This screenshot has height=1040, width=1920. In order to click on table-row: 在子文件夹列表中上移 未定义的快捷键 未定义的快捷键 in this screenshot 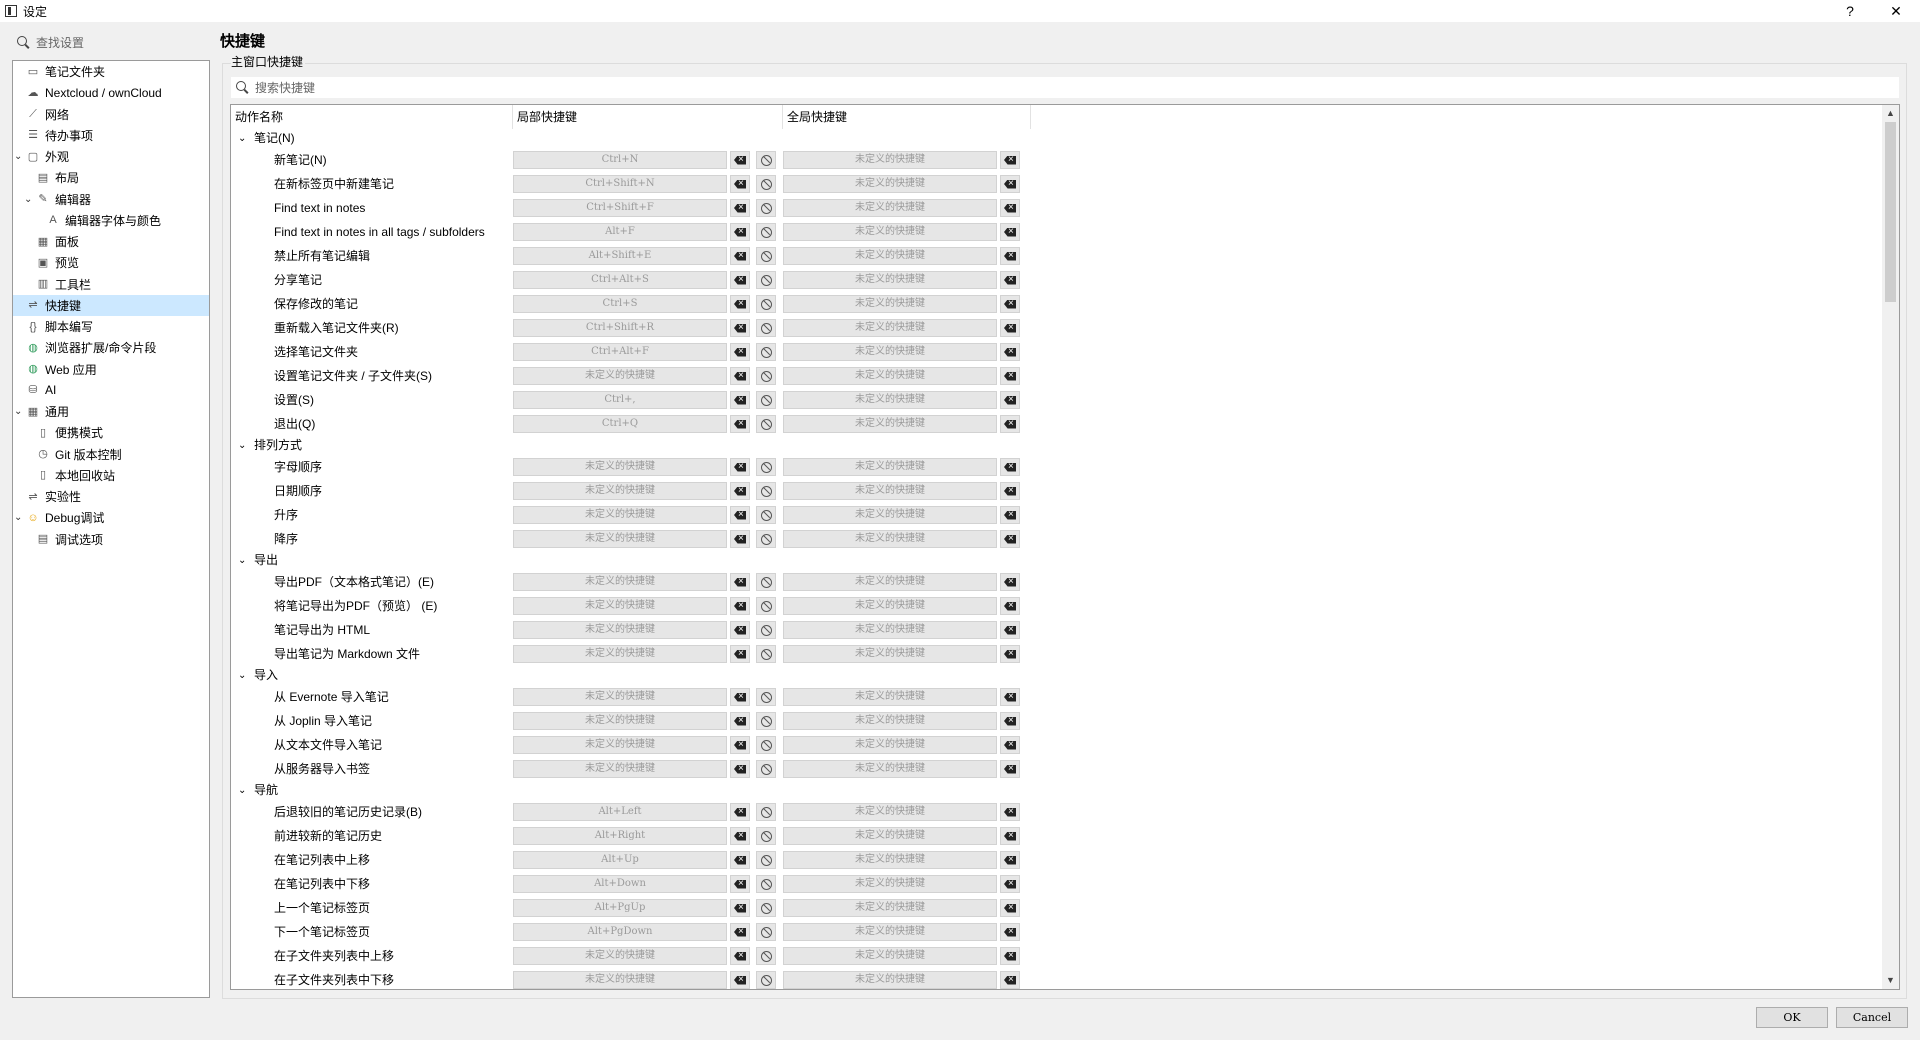, I will do `click(1056, 956)`.